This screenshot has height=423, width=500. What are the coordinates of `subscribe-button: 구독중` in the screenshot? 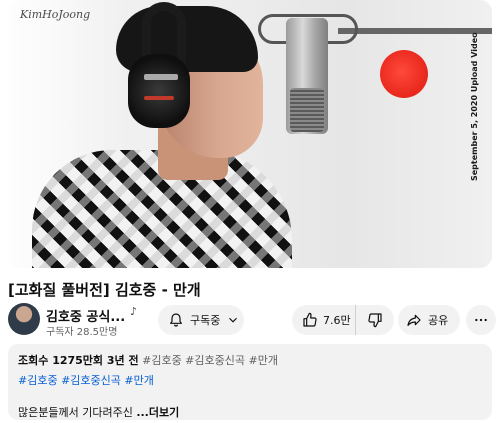 It's located at (201, 320).